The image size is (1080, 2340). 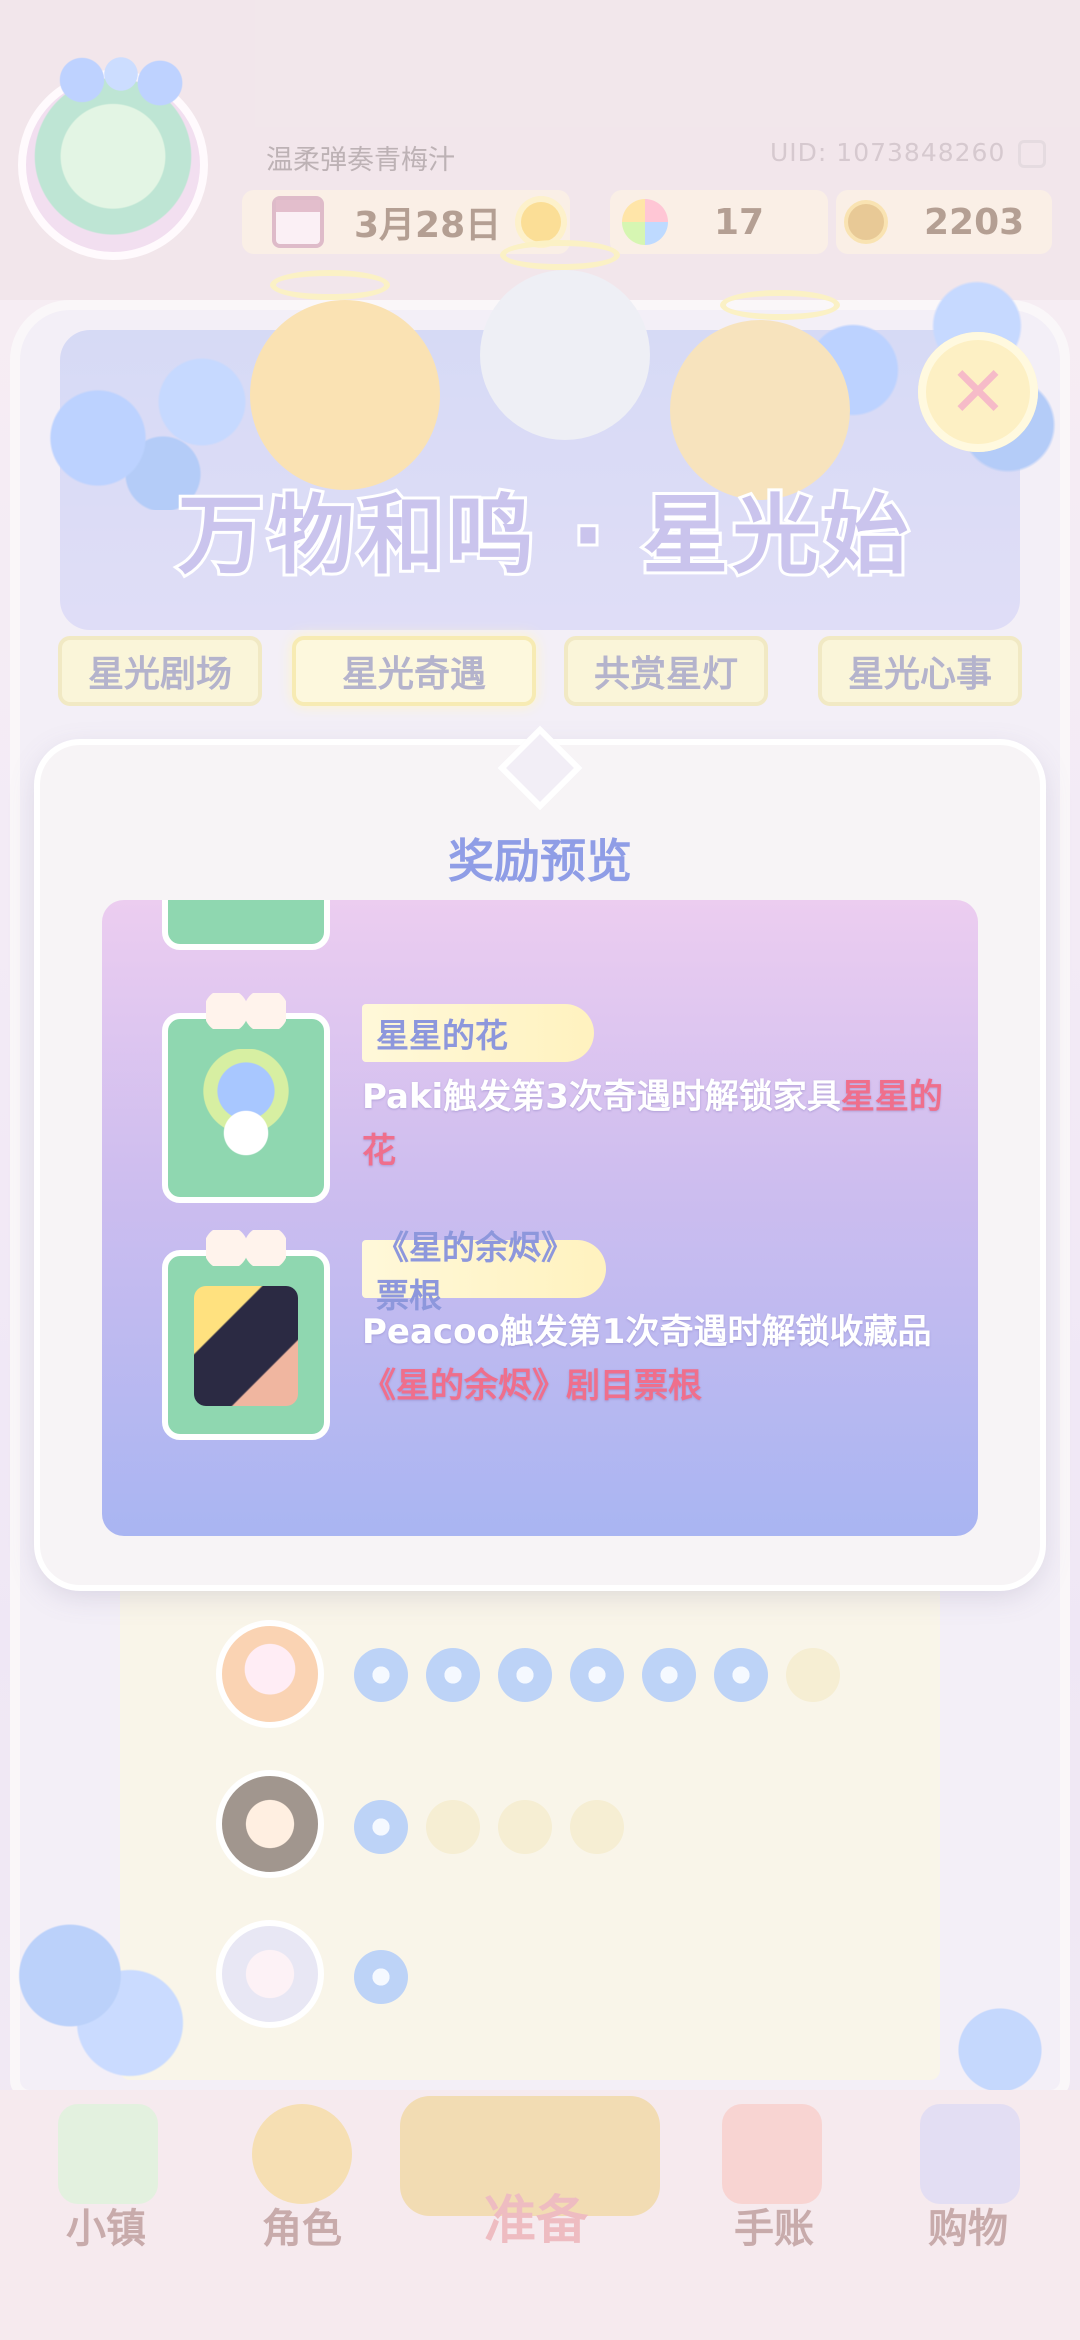 What do you see at coordinates (532, 1386) in the screenshot?
I see `reward-highlight: 《星的余烬》剧目票根` at bounding box center [532, 1386].